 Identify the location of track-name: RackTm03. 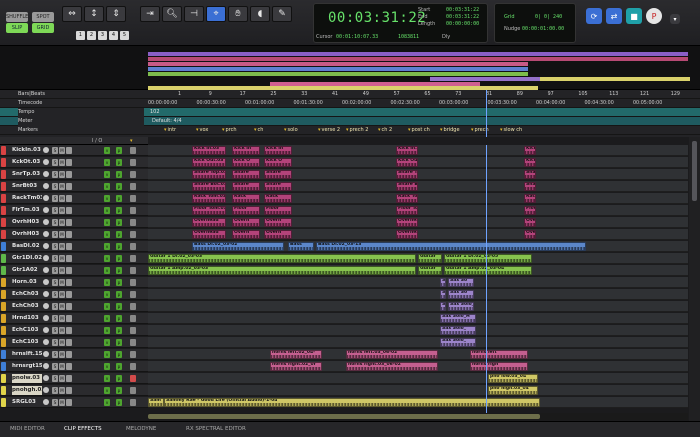
(27, 198).